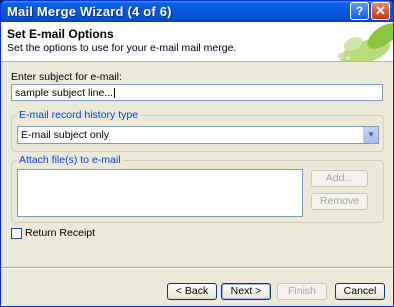 Image resolution: width=394 pixels, height=307 pixels. What do you see at coordinates (89, 11) in the screenshot?
I see `window-title: Mail Merge Wizard (4 of 6)` at bounding box center [89, 11].